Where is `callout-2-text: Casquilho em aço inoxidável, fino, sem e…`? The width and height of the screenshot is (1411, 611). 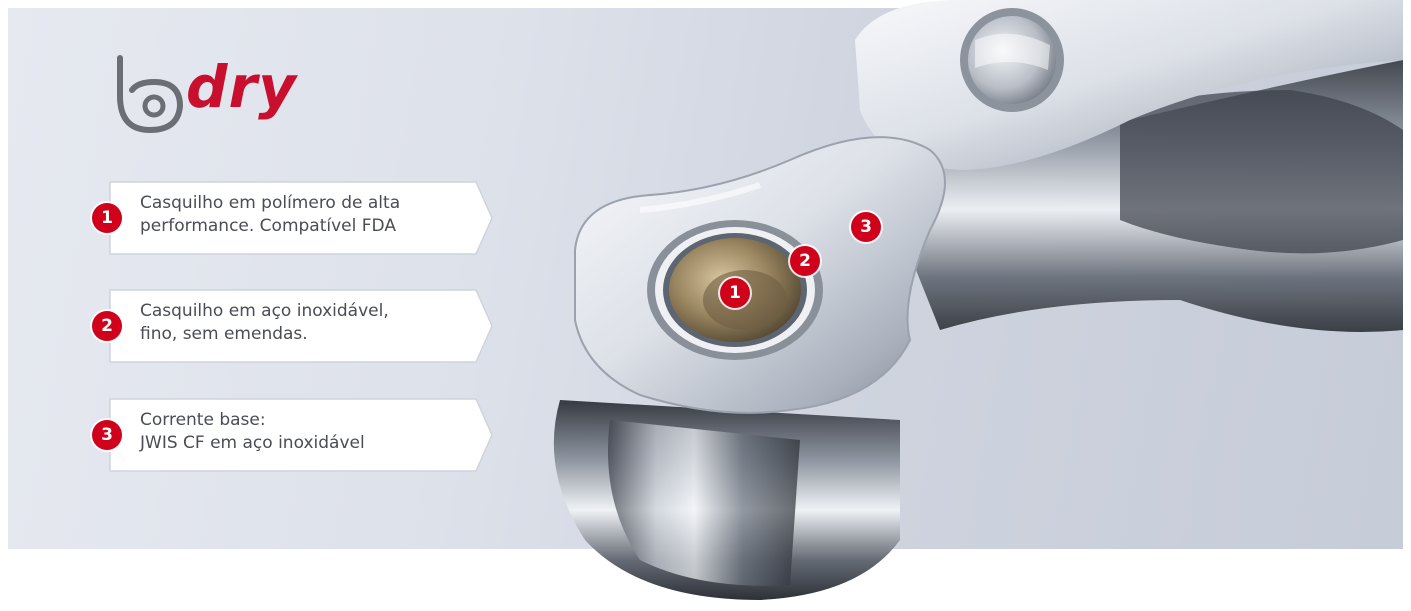
callout-2-text: Casquilho em aço inoxidável, fino, sem e… is located at coordinates (305, 323).